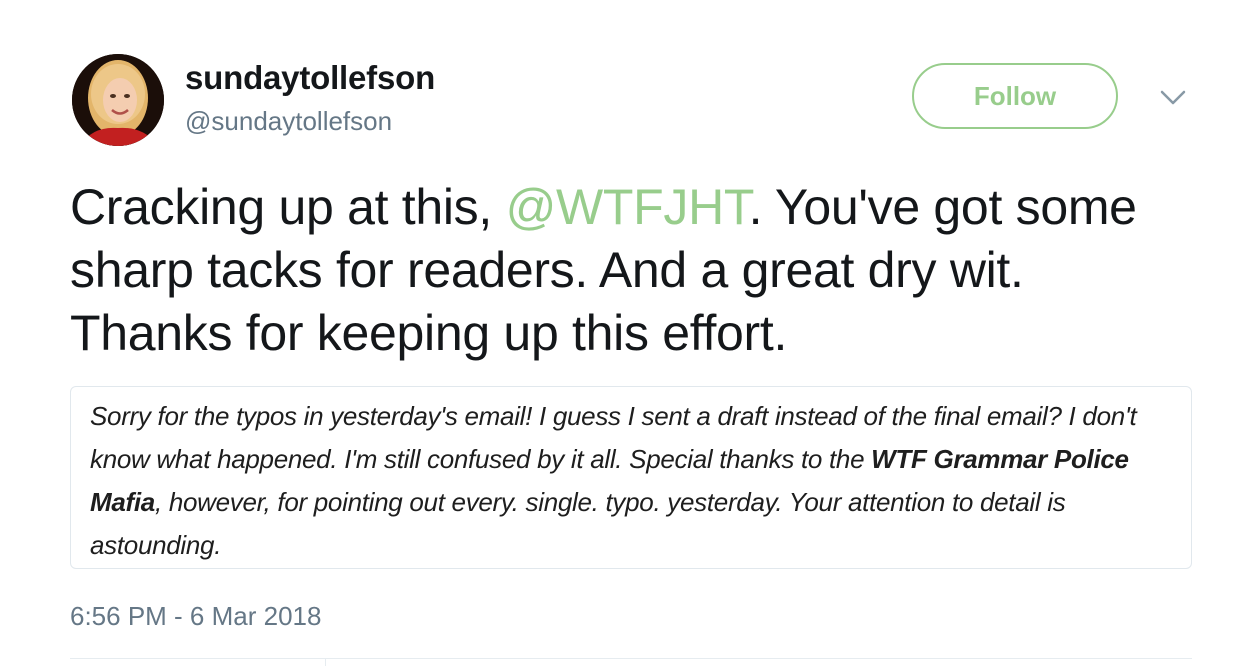  What do you see at coordinates (631, 658) in the screenshot?
I see `divider` at bounding box center [631, 658].